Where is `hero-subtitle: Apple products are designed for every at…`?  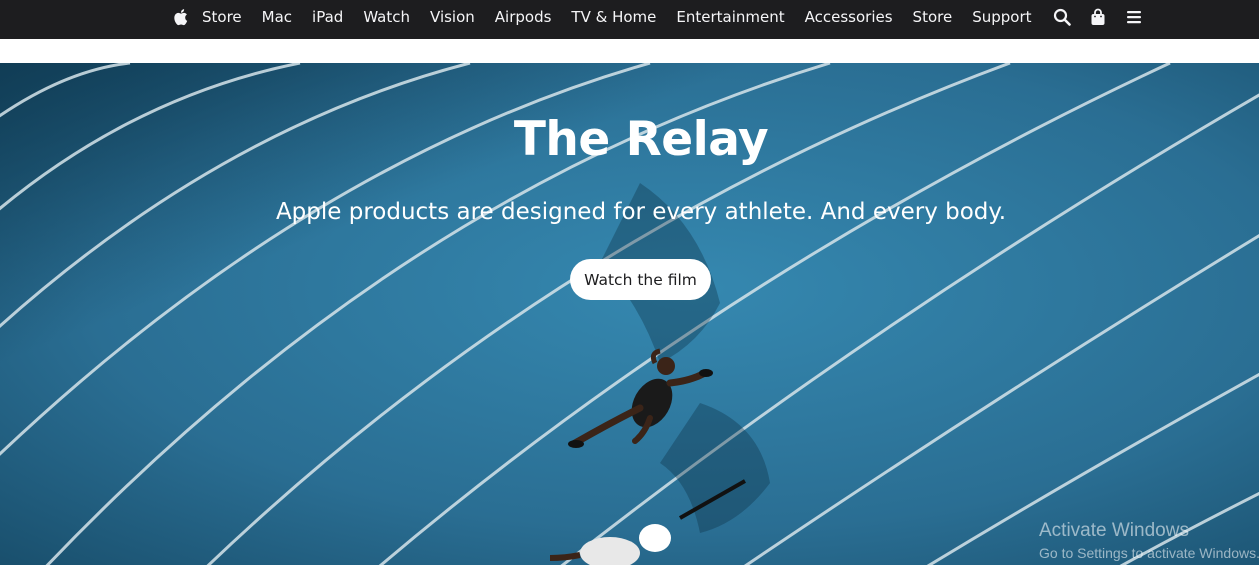
hero-subtitle: Apple products are designed for every at… is located at coordinates (641, 212).